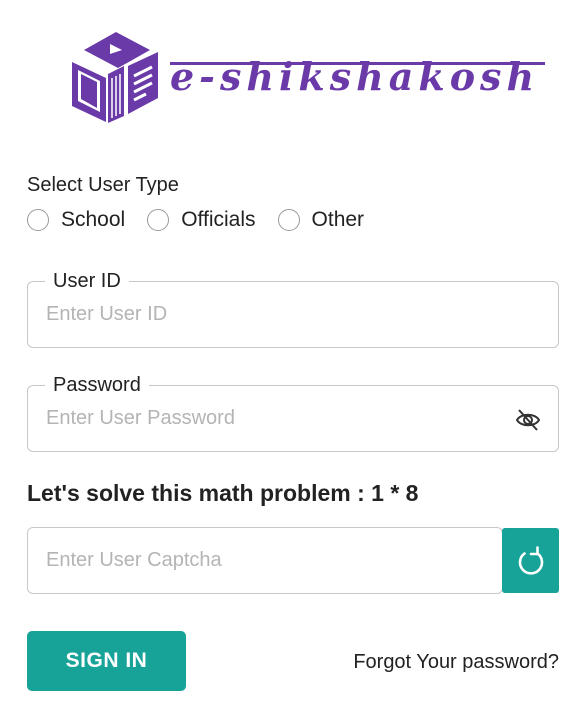  I want to click on sign-in-button: SIGN IN, so click(106, 661).